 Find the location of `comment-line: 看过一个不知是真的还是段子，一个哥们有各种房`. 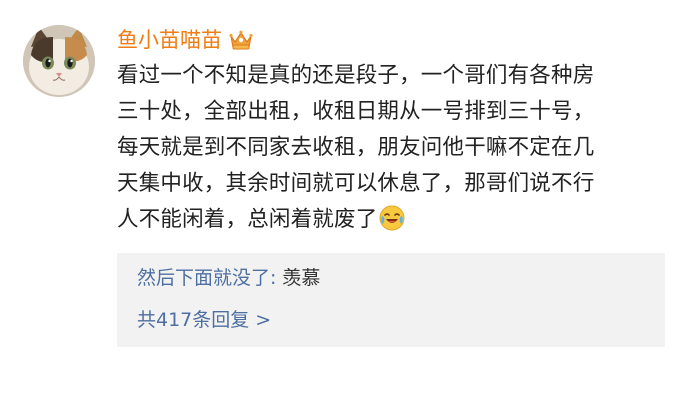

comment-line: 看过一个不知是真的还是段子，一个哥们有各种房 is located at coordinates (356, 75).